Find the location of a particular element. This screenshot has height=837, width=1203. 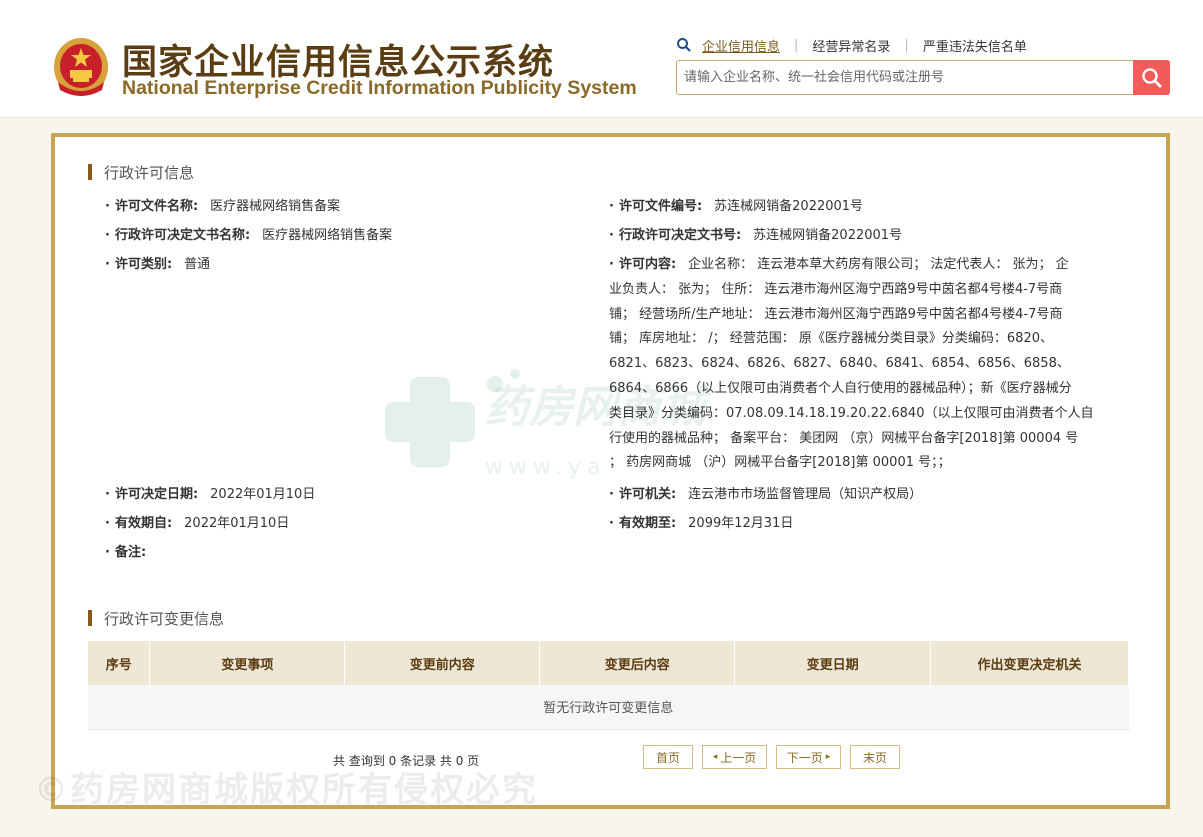

last-page-button: 末页 is located at coordinates (875, 757).